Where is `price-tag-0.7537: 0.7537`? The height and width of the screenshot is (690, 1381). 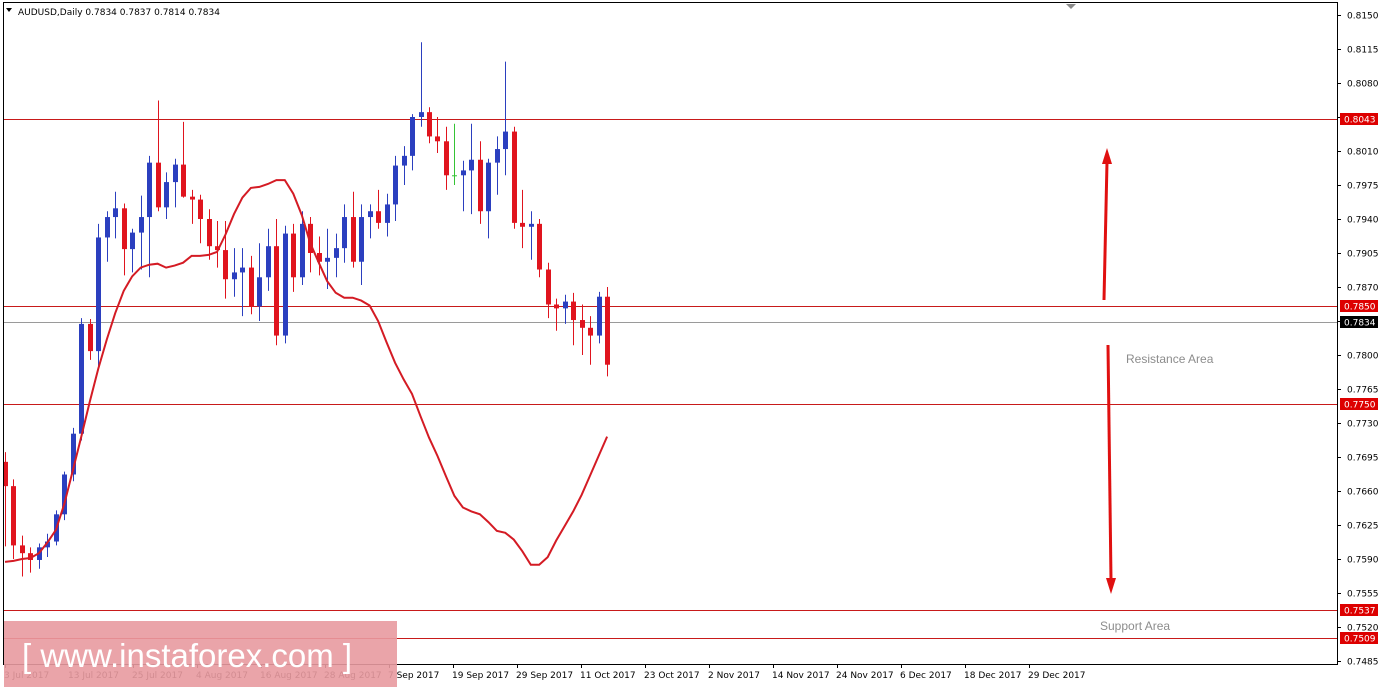
price-tag-0.7537: 0.7537 is located at coordinates (1359, 610).